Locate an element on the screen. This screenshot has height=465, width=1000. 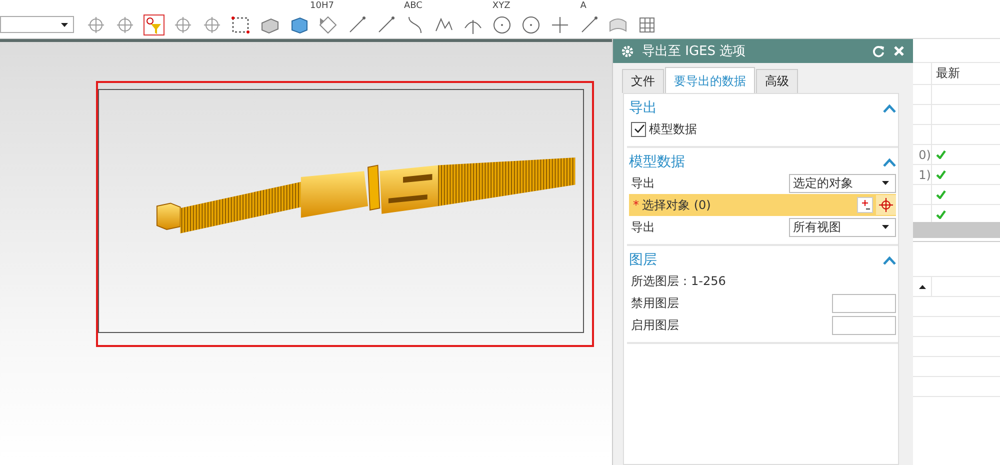
required-mark: * is located at coordinates (636, 205).